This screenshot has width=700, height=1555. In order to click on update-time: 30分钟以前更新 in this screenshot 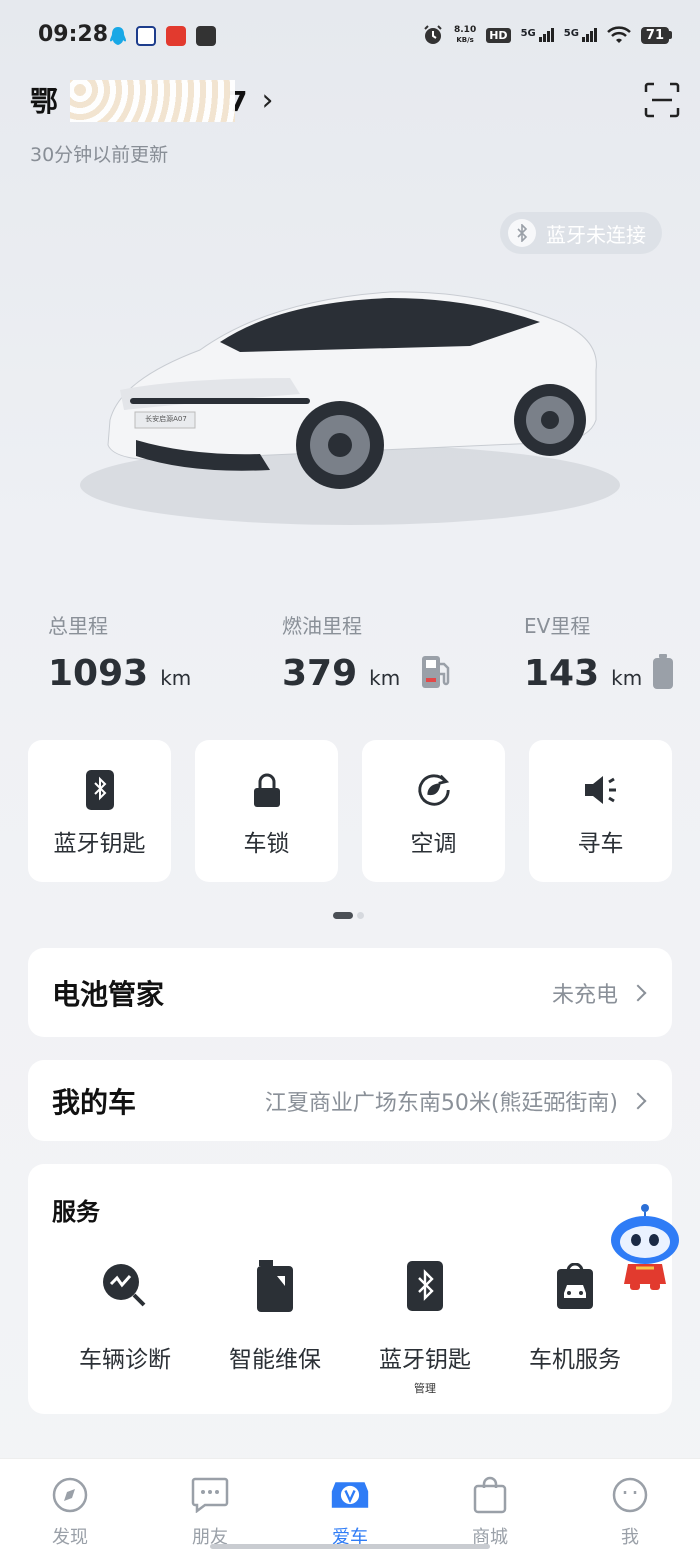, I will do `click(99, 155)`.